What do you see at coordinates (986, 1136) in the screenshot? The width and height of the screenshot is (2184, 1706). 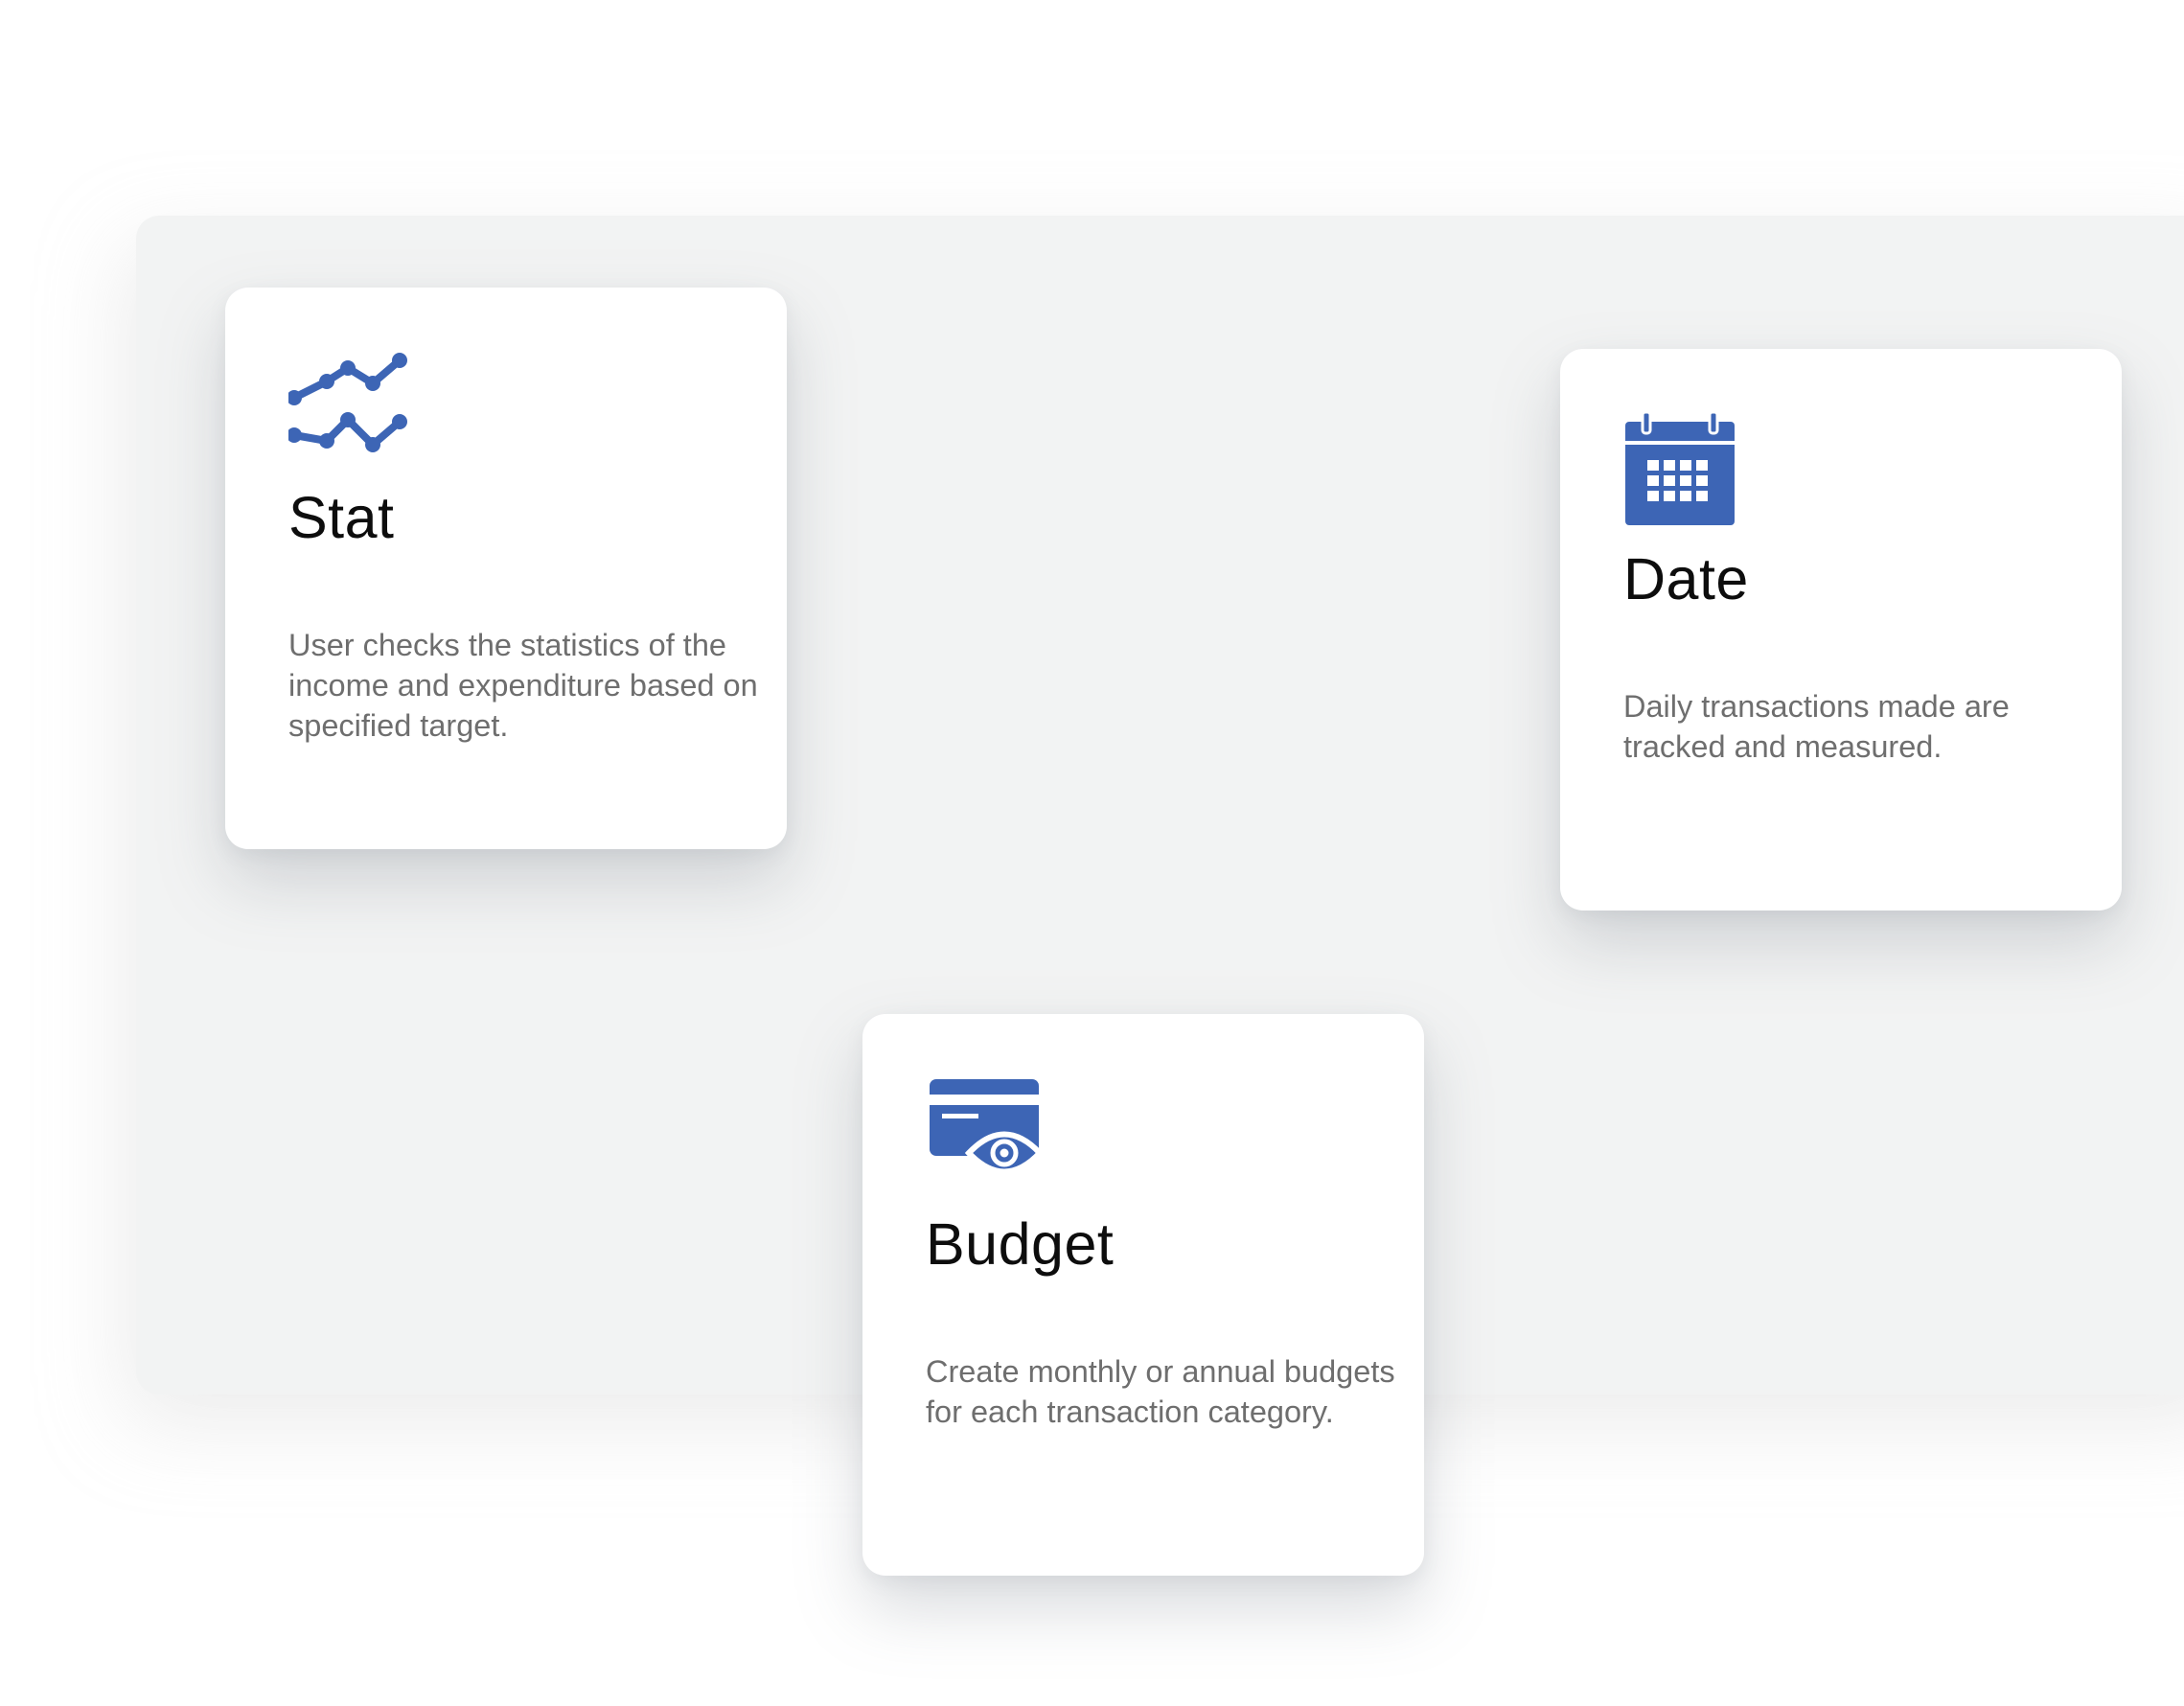 I see `credit-card-eye-icon` at bounding box center [986, 1136].